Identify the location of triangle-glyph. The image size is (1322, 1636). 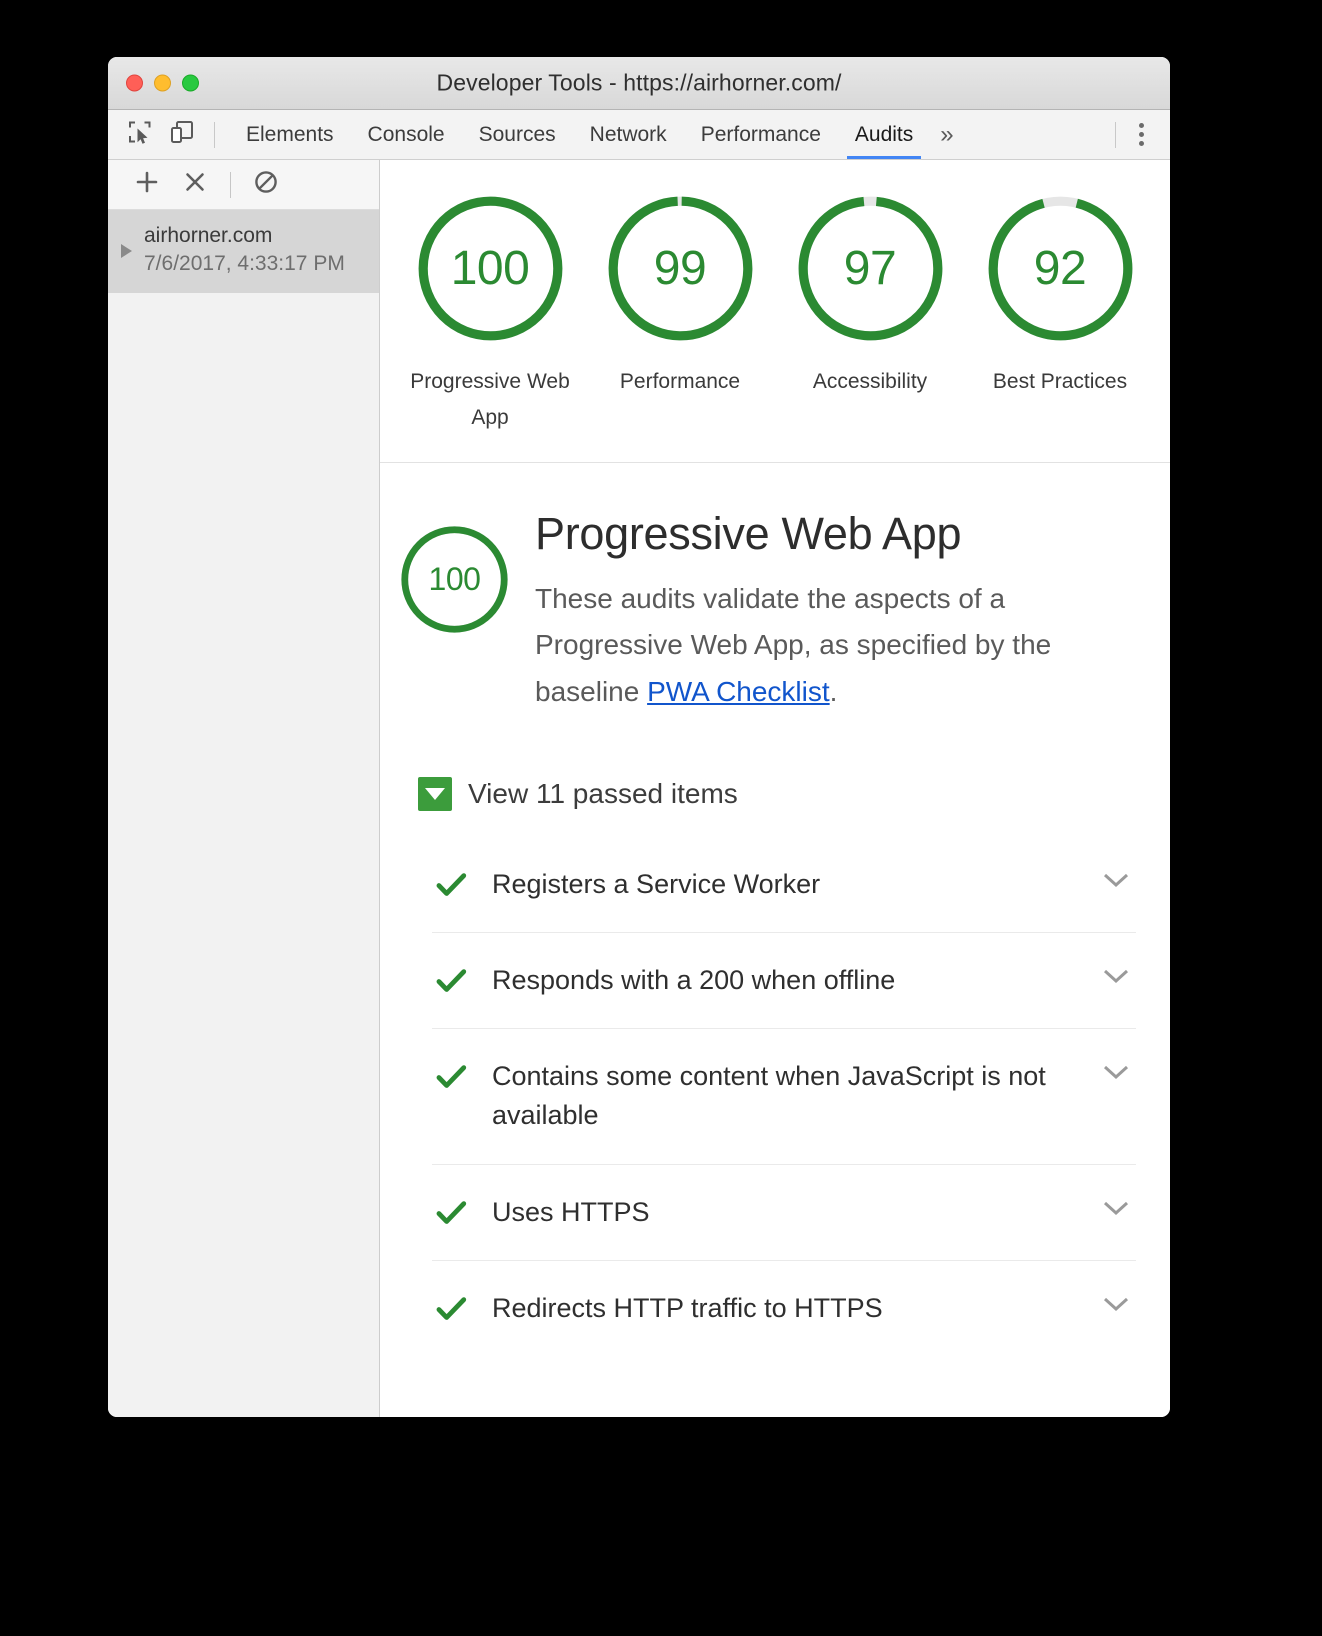
(435, 794).